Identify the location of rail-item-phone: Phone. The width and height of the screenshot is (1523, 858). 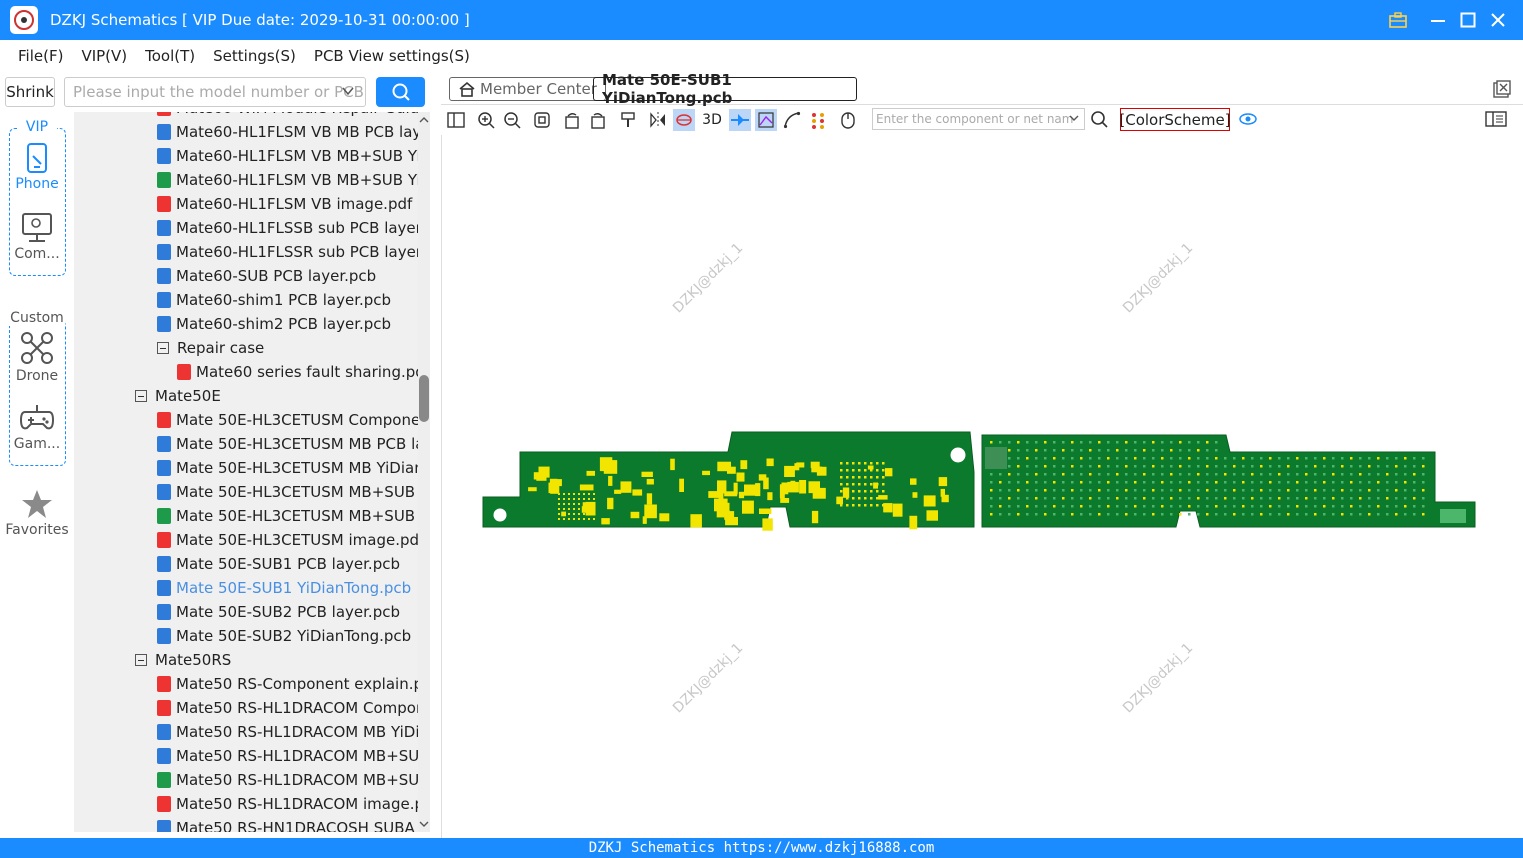
(37, 167).